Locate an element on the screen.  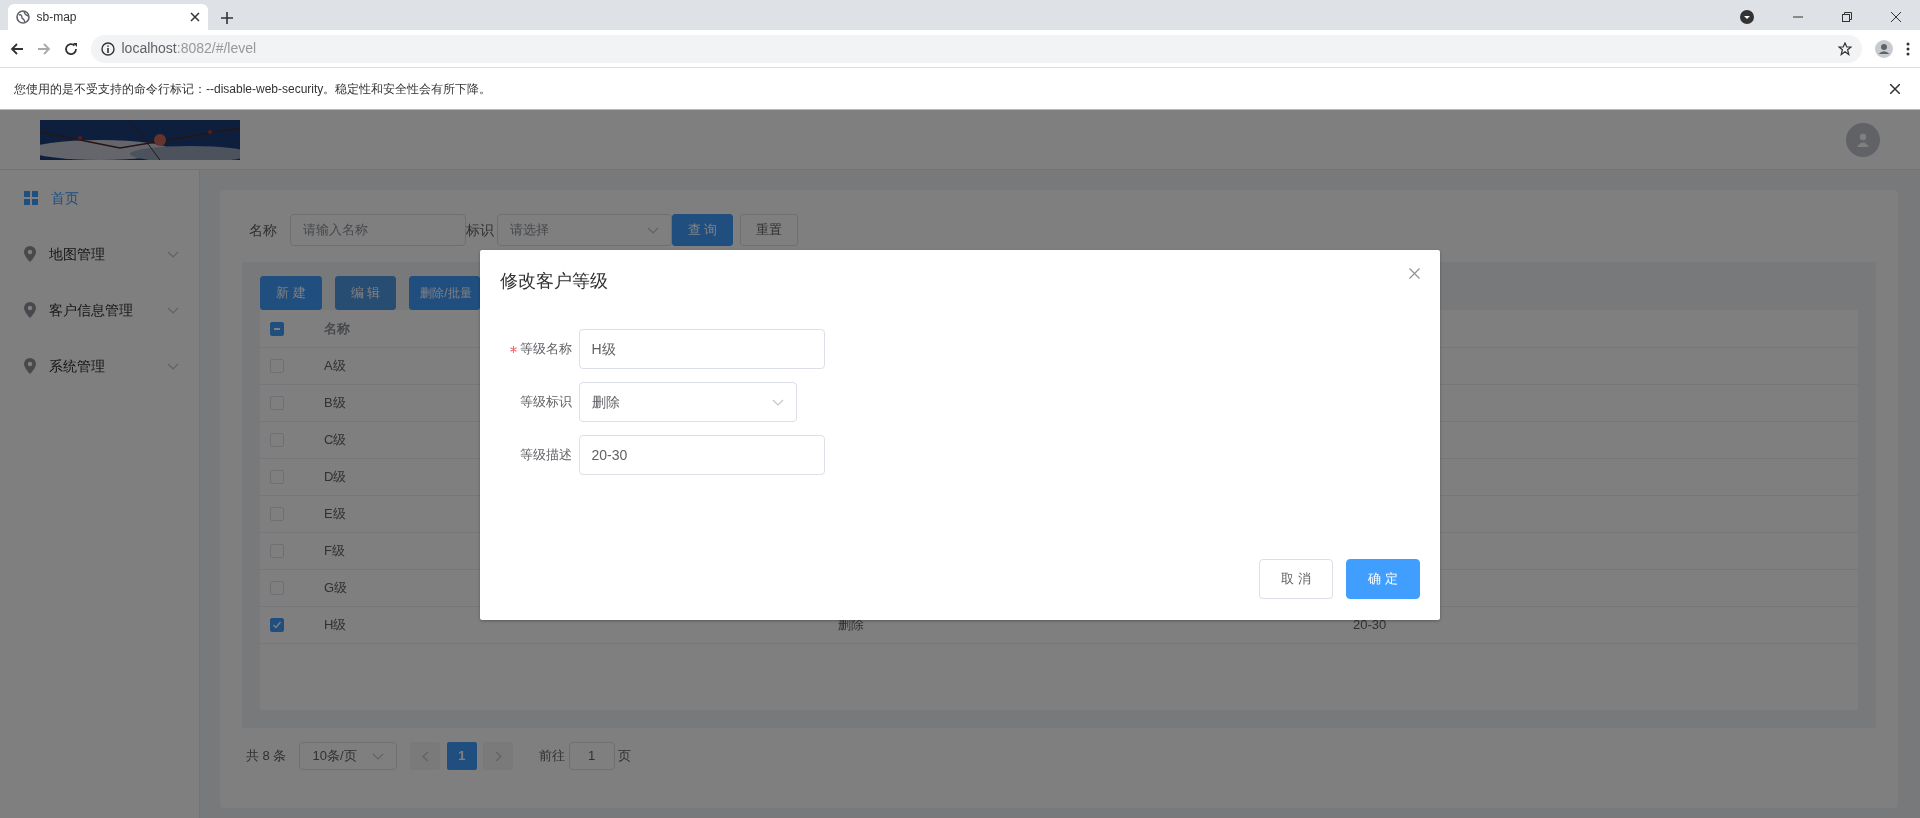
table-cell: C级 is located at coordinates (335, 439).